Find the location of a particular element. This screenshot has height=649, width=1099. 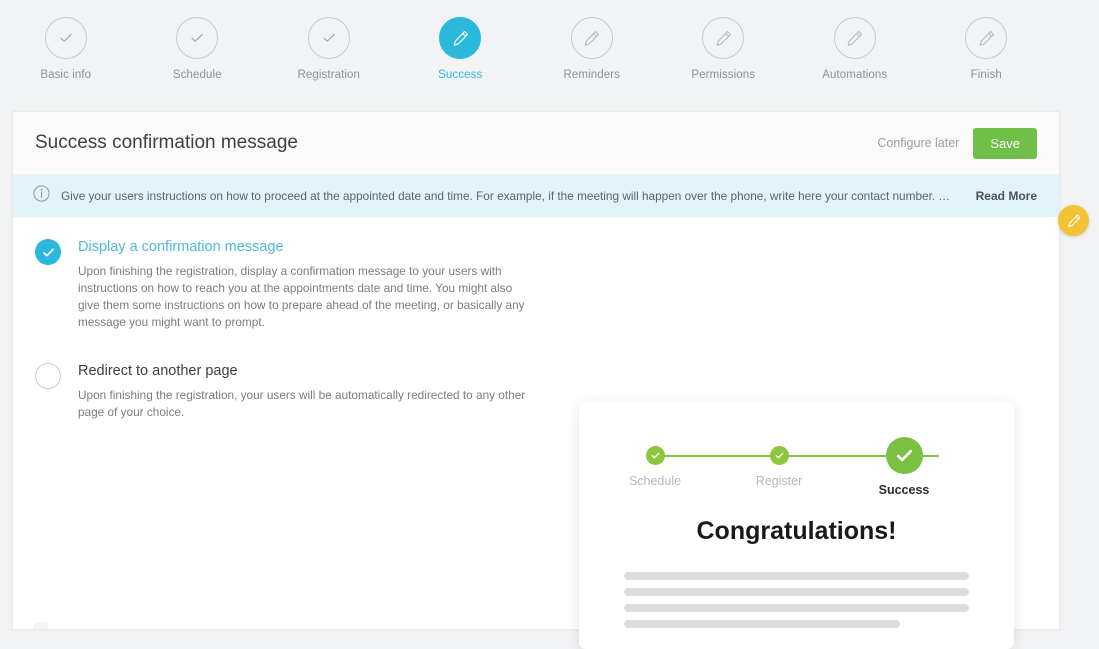

step-automations: Automations is located at coordinates (855, 49).